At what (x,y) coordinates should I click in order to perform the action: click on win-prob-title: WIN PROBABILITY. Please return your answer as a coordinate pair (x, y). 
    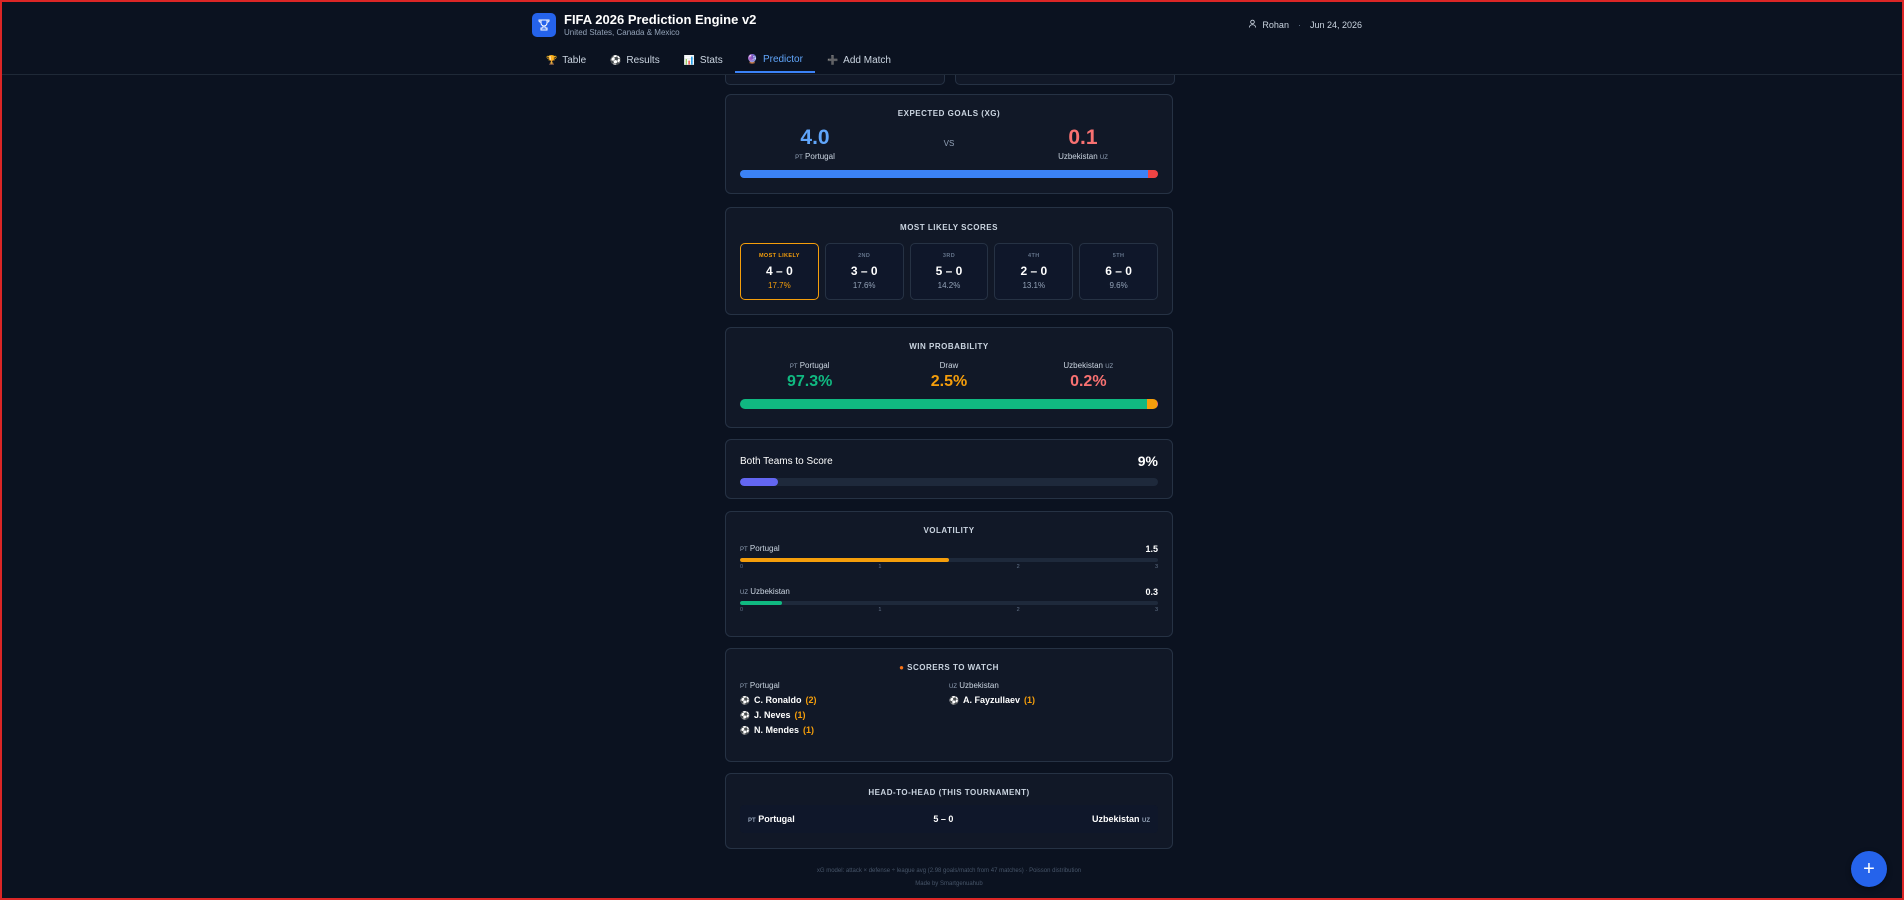
    Looking at the image, I should click on (949, 346).